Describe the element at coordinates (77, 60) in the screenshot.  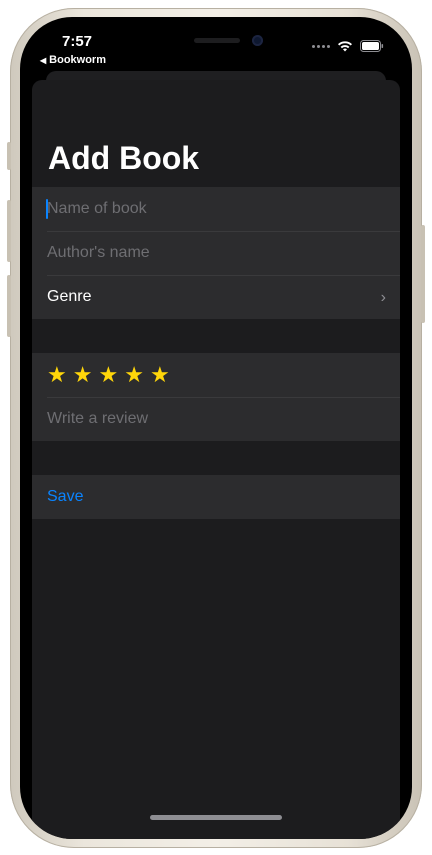
I see `back-app-label: Bookworm` at that location.